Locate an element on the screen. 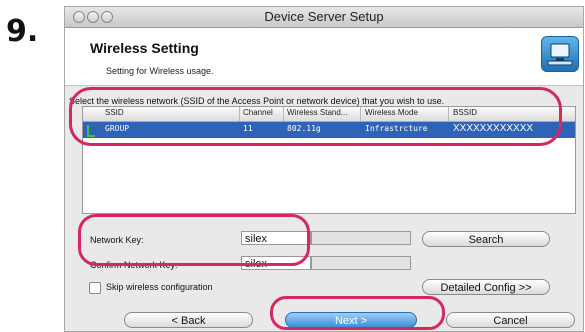  search-button: Search is located at coordinates (486, 239).